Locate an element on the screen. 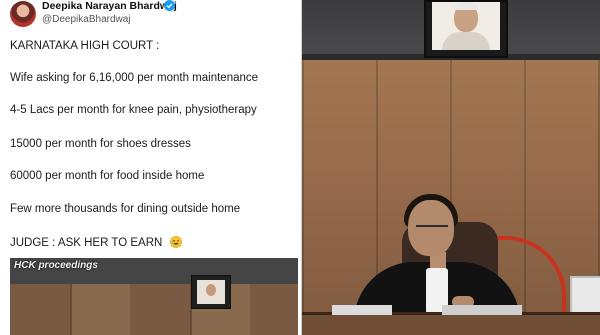  wall-portrait is located at coordinates (466, 29).